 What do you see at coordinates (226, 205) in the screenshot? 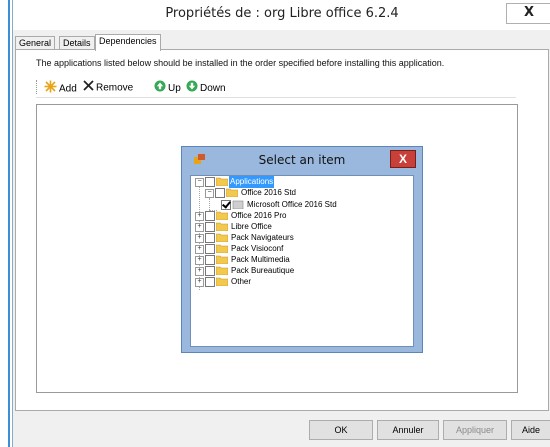
I see `tree-checkbox-checked` at bounding box center [226, 205].